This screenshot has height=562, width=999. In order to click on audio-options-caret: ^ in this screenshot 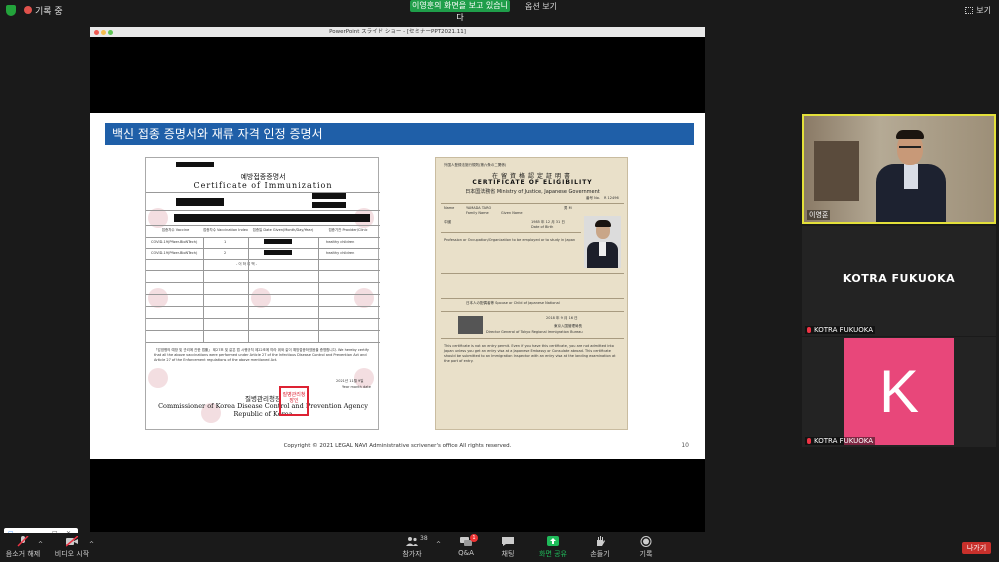, I will do `click(40, 544)`.